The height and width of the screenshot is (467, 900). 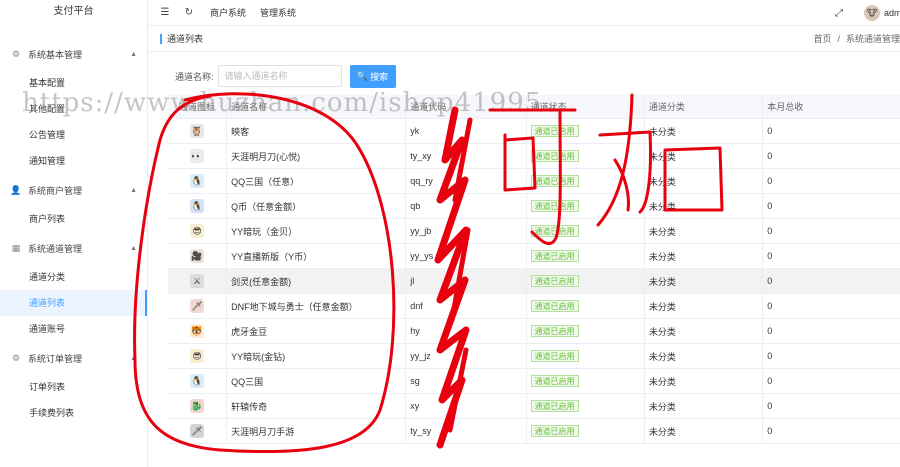 I want to click on channel-code-cell: dnf, so click(x=466, y=306).